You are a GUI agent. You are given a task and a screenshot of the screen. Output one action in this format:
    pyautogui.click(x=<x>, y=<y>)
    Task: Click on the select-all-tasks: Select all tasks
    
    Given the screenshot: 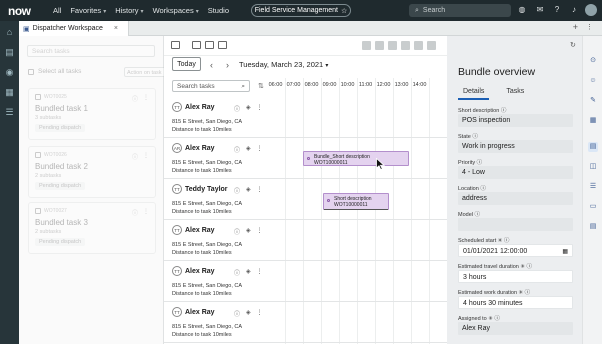 What is the action you would take?
    pyautogui.click(x=54, y=71)
    